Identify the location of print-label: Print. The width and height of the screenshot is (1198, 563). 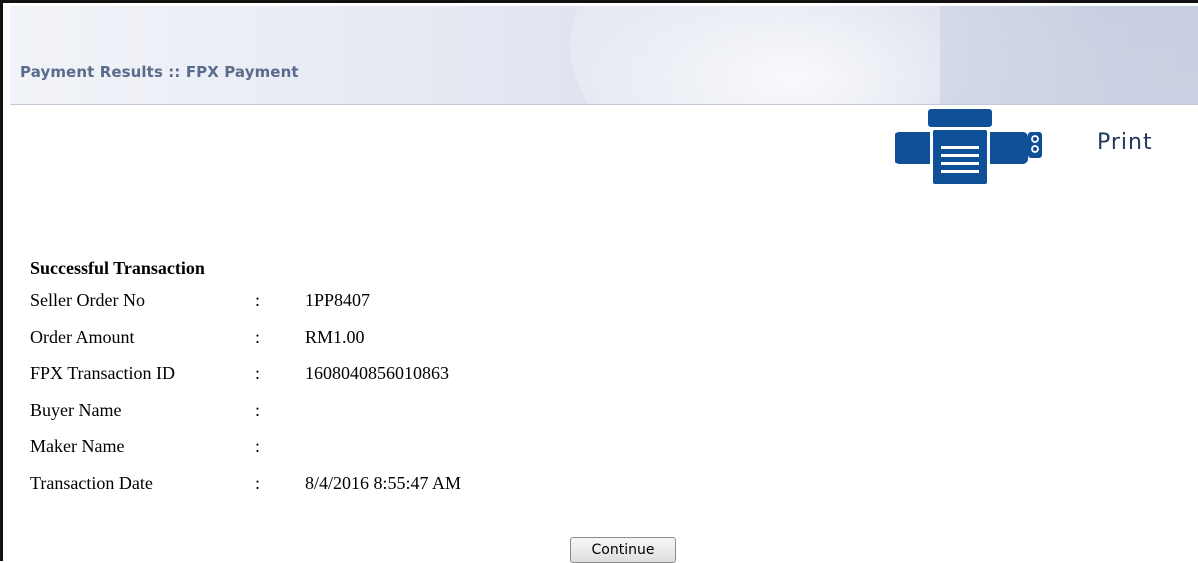
(1125, 142).